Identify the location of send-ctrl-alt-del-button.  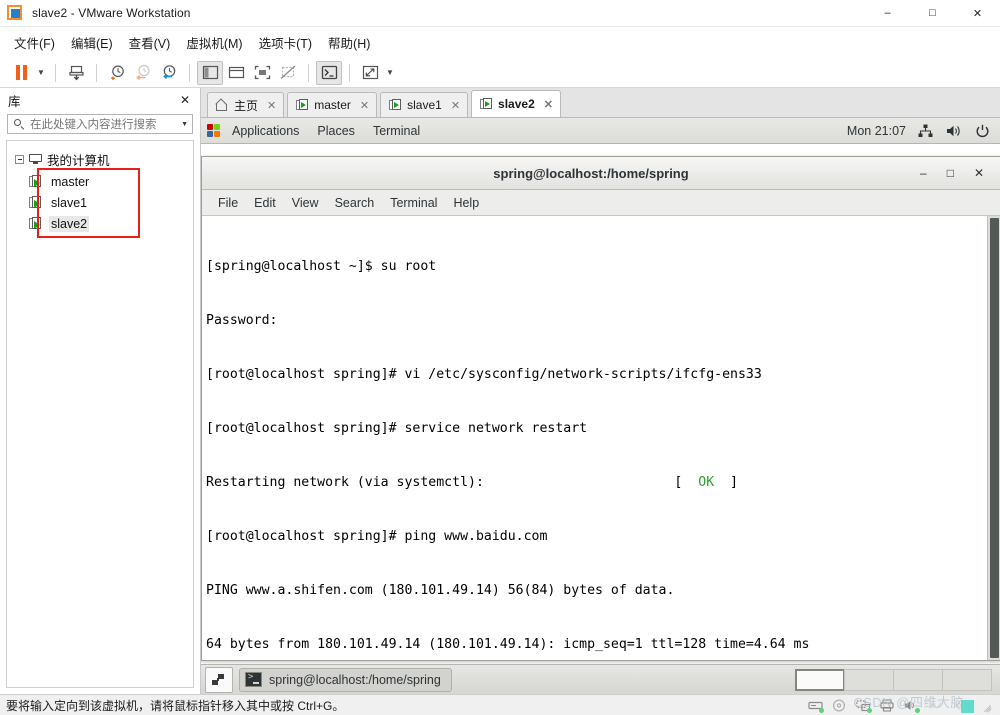
(76, 73).